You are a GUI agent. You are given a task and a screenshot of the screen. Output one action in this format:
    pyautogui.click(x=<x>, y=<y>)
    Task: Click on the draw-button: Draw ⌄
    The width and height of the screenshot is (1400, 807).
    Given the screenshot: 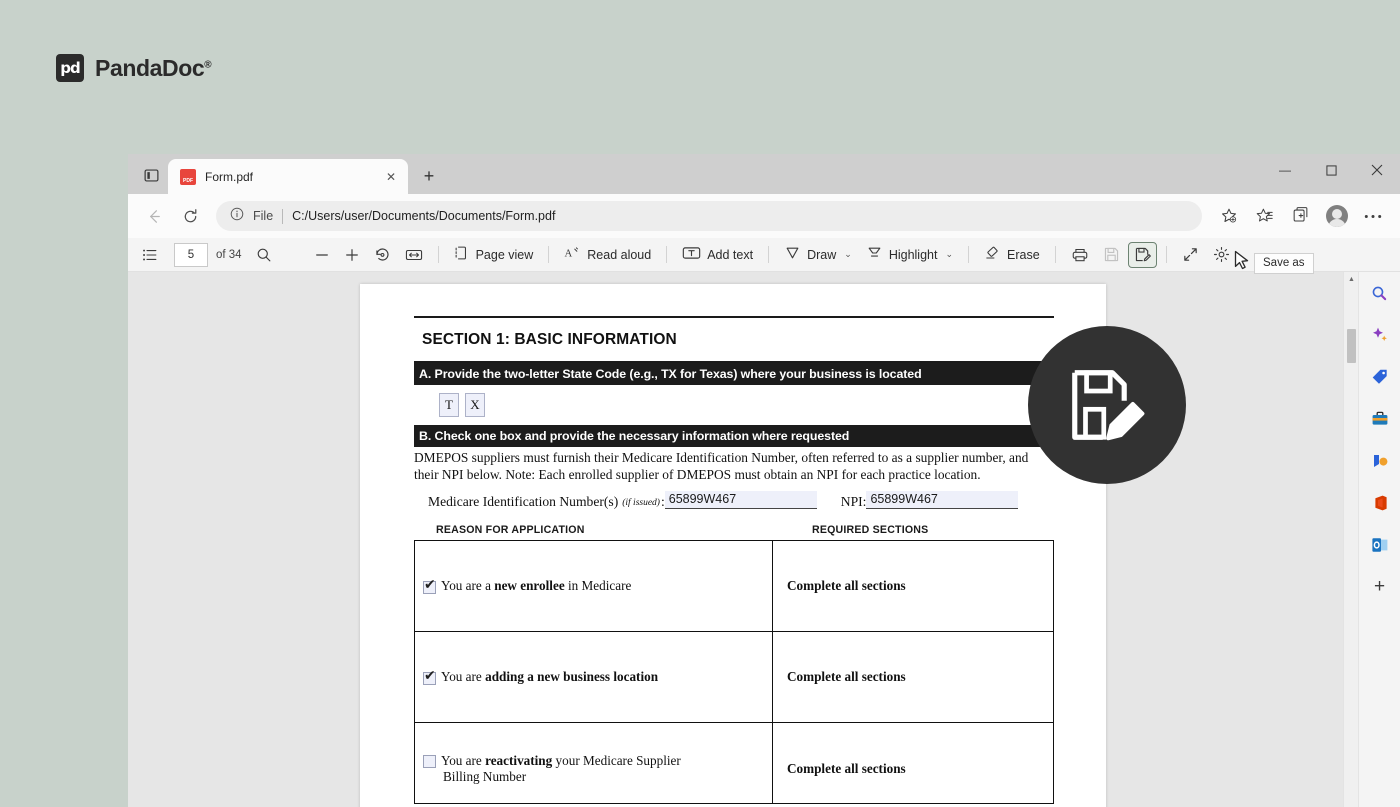 What is the action you would take?
    pyautogui.click(x=818, y=255)
    